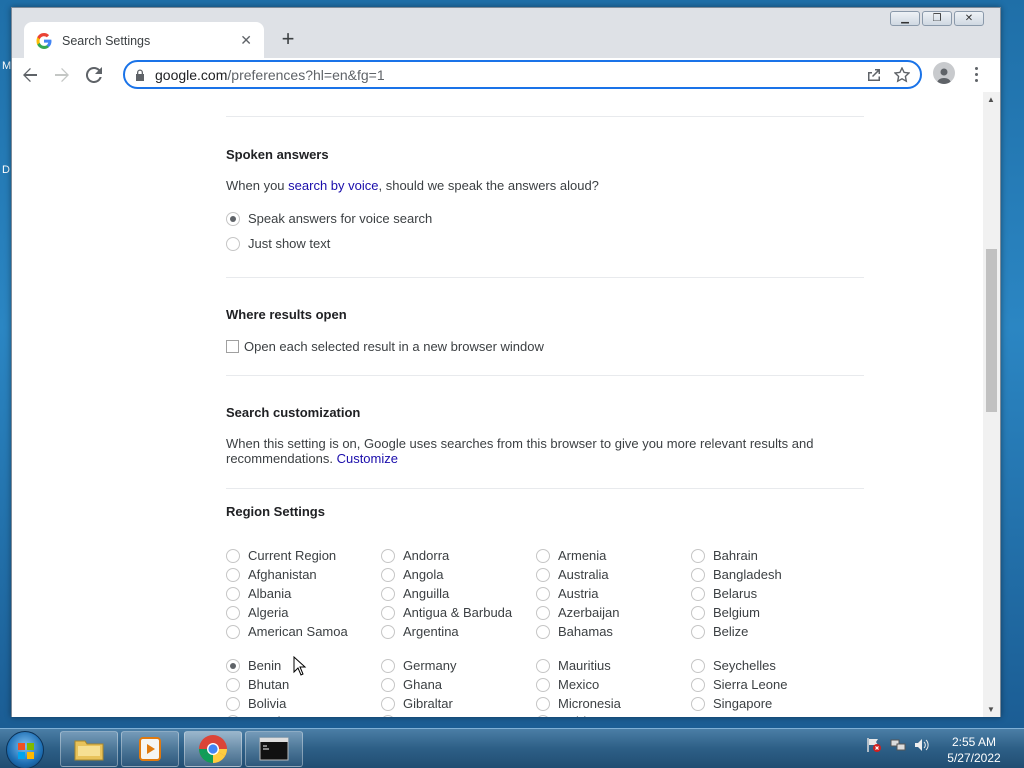 The image size is (1024, 768). Describe the element at coordinates (458, 612) in the screenshot. I see `region-option: Antigua & Barbuda` at that location.